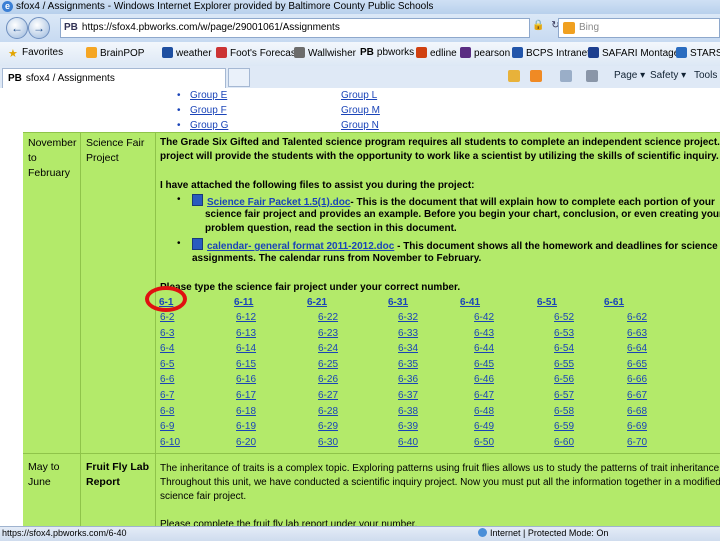 This screenshot has height=541, width=720. What do you see at coordinates (551, 53) in the screenshot?
I see `favorite-bcps-intranet: BCPS Intranet` at bounding box center [551, 53].